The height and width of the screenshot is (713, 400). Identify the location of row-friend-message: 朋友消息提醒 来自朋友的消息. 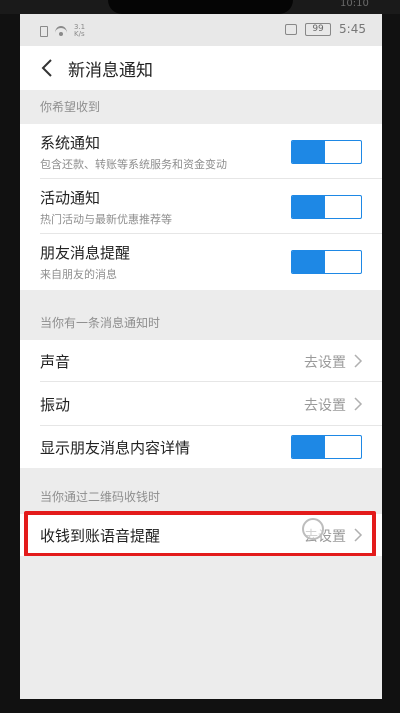
(201, 262).